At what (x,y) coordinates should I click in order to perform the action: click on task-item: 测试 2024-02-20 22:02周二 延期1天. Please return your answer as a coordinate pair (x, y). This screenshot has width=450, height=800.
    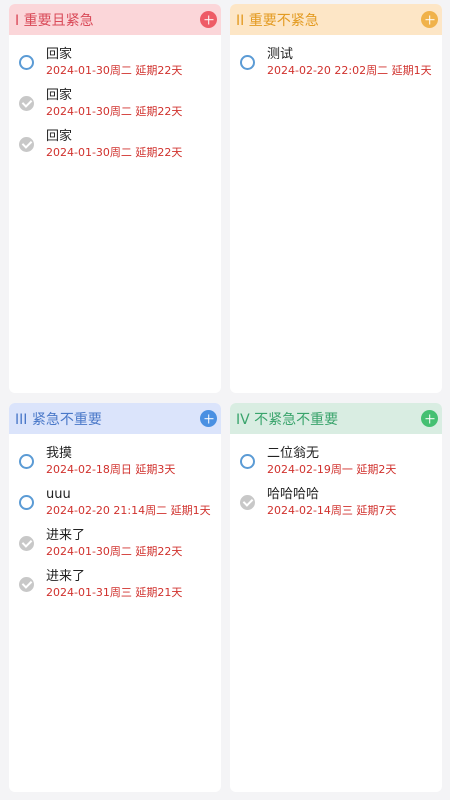
    Looking at the image, I should click on (336, 63).